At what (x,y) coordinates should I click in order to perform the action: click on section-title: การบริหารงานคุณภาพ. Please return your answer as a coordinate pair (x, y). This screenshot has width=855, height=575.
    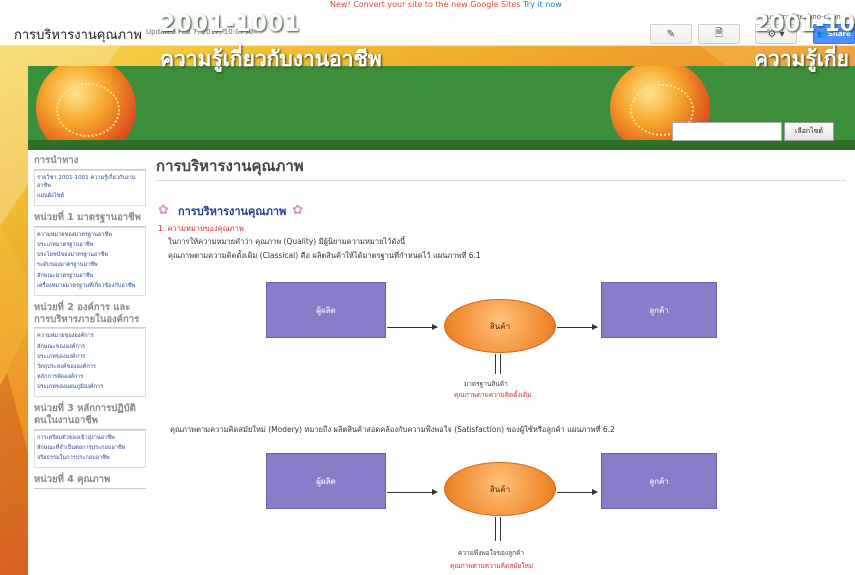
    Looking at the image, I should click on (232, 211).